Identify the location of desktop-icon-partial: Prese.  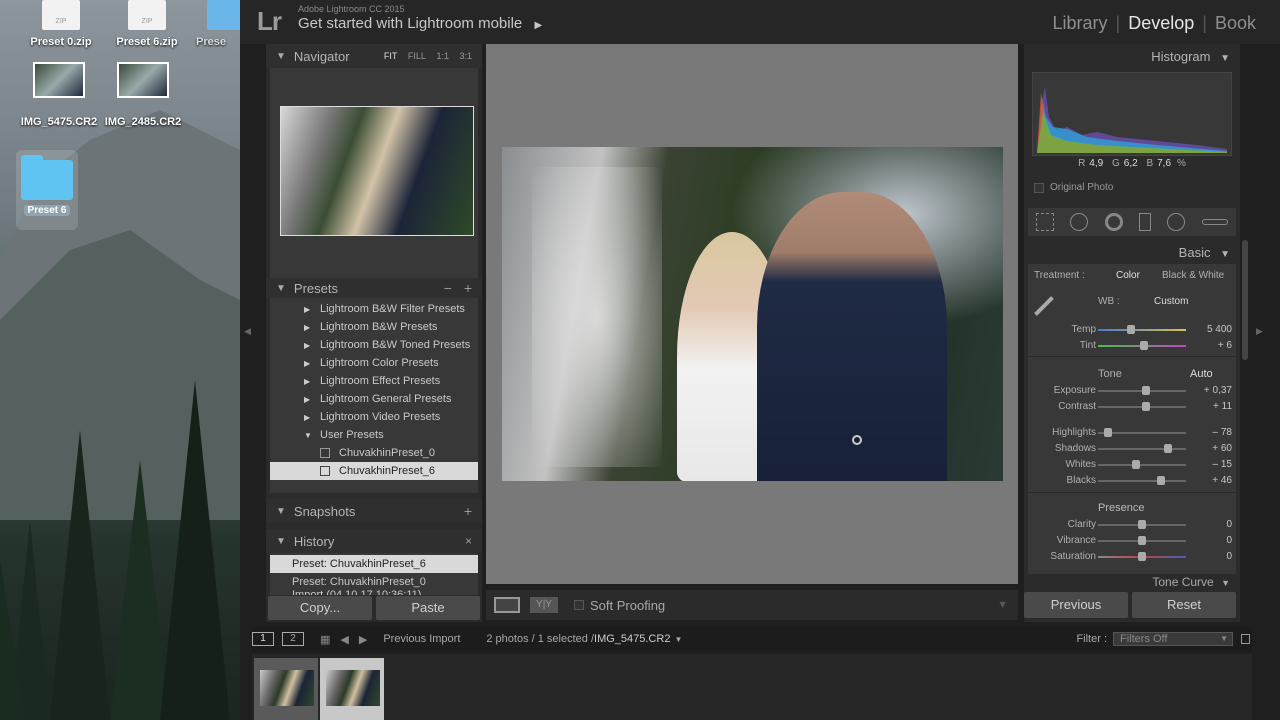
(218, 24).